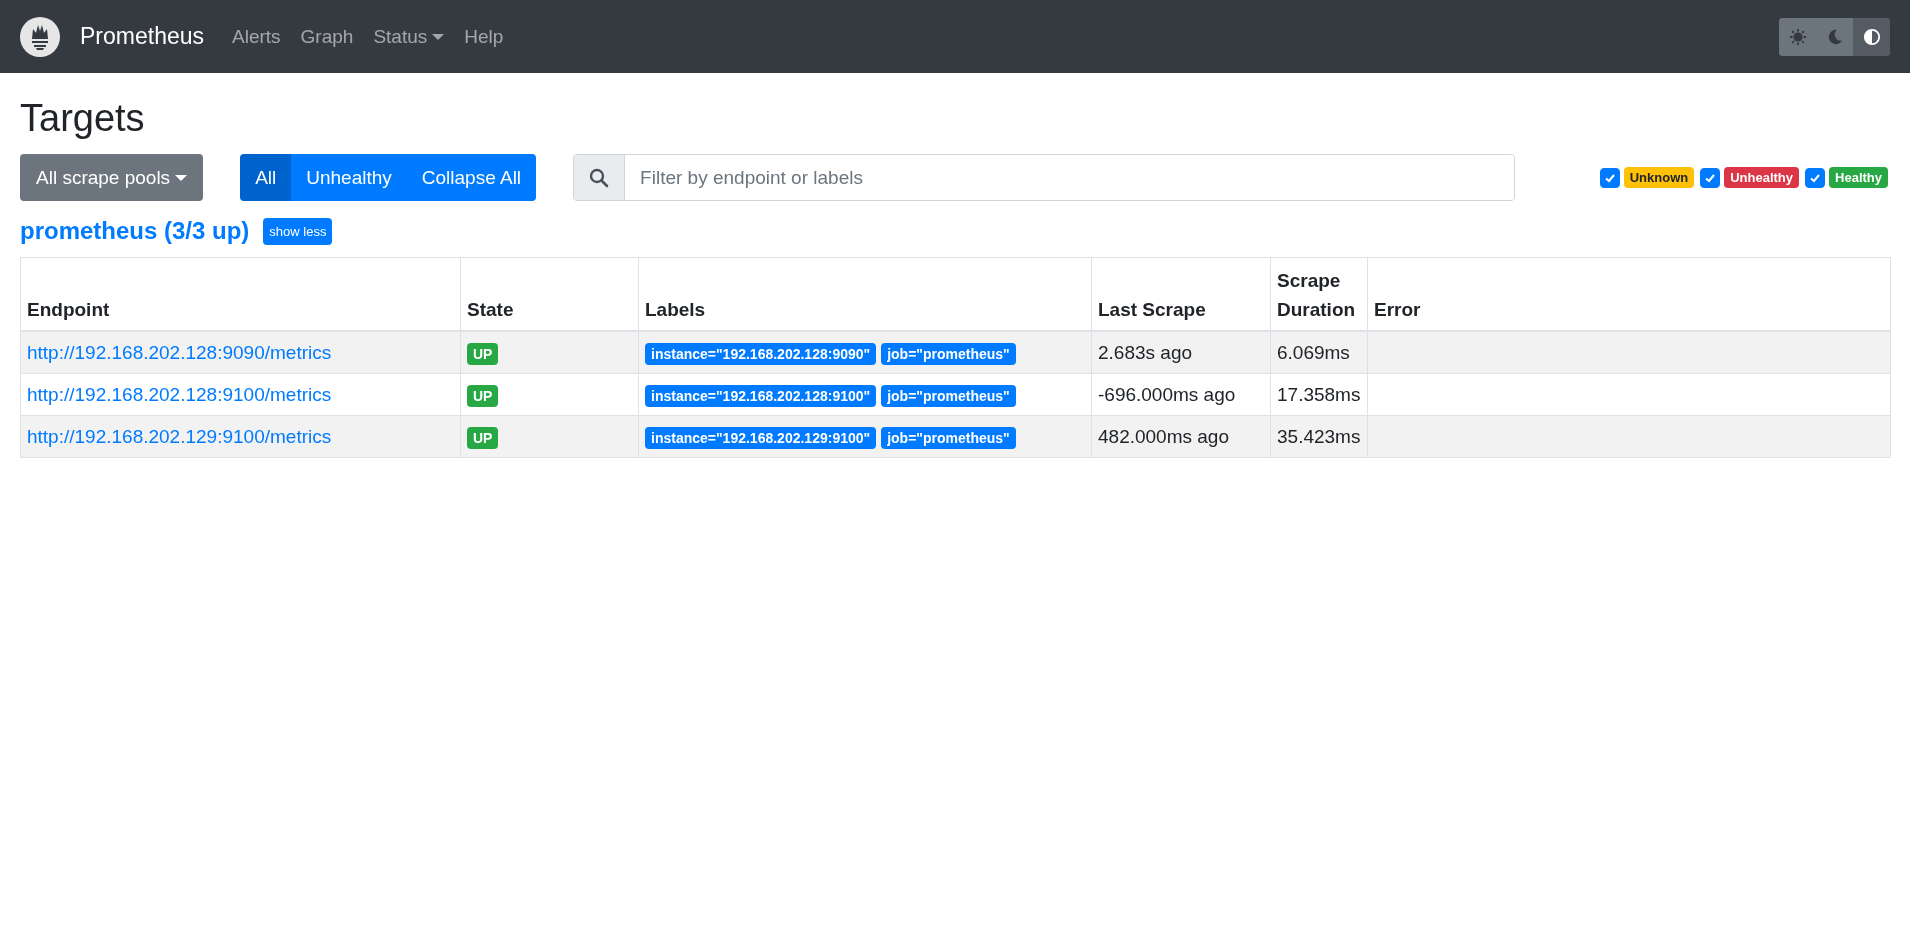  What do you see at coordinates (761, 353) in the screenshot?
I see `label-badge: instance="192.168.202.128:9090"` at bounding box center [761, 353].